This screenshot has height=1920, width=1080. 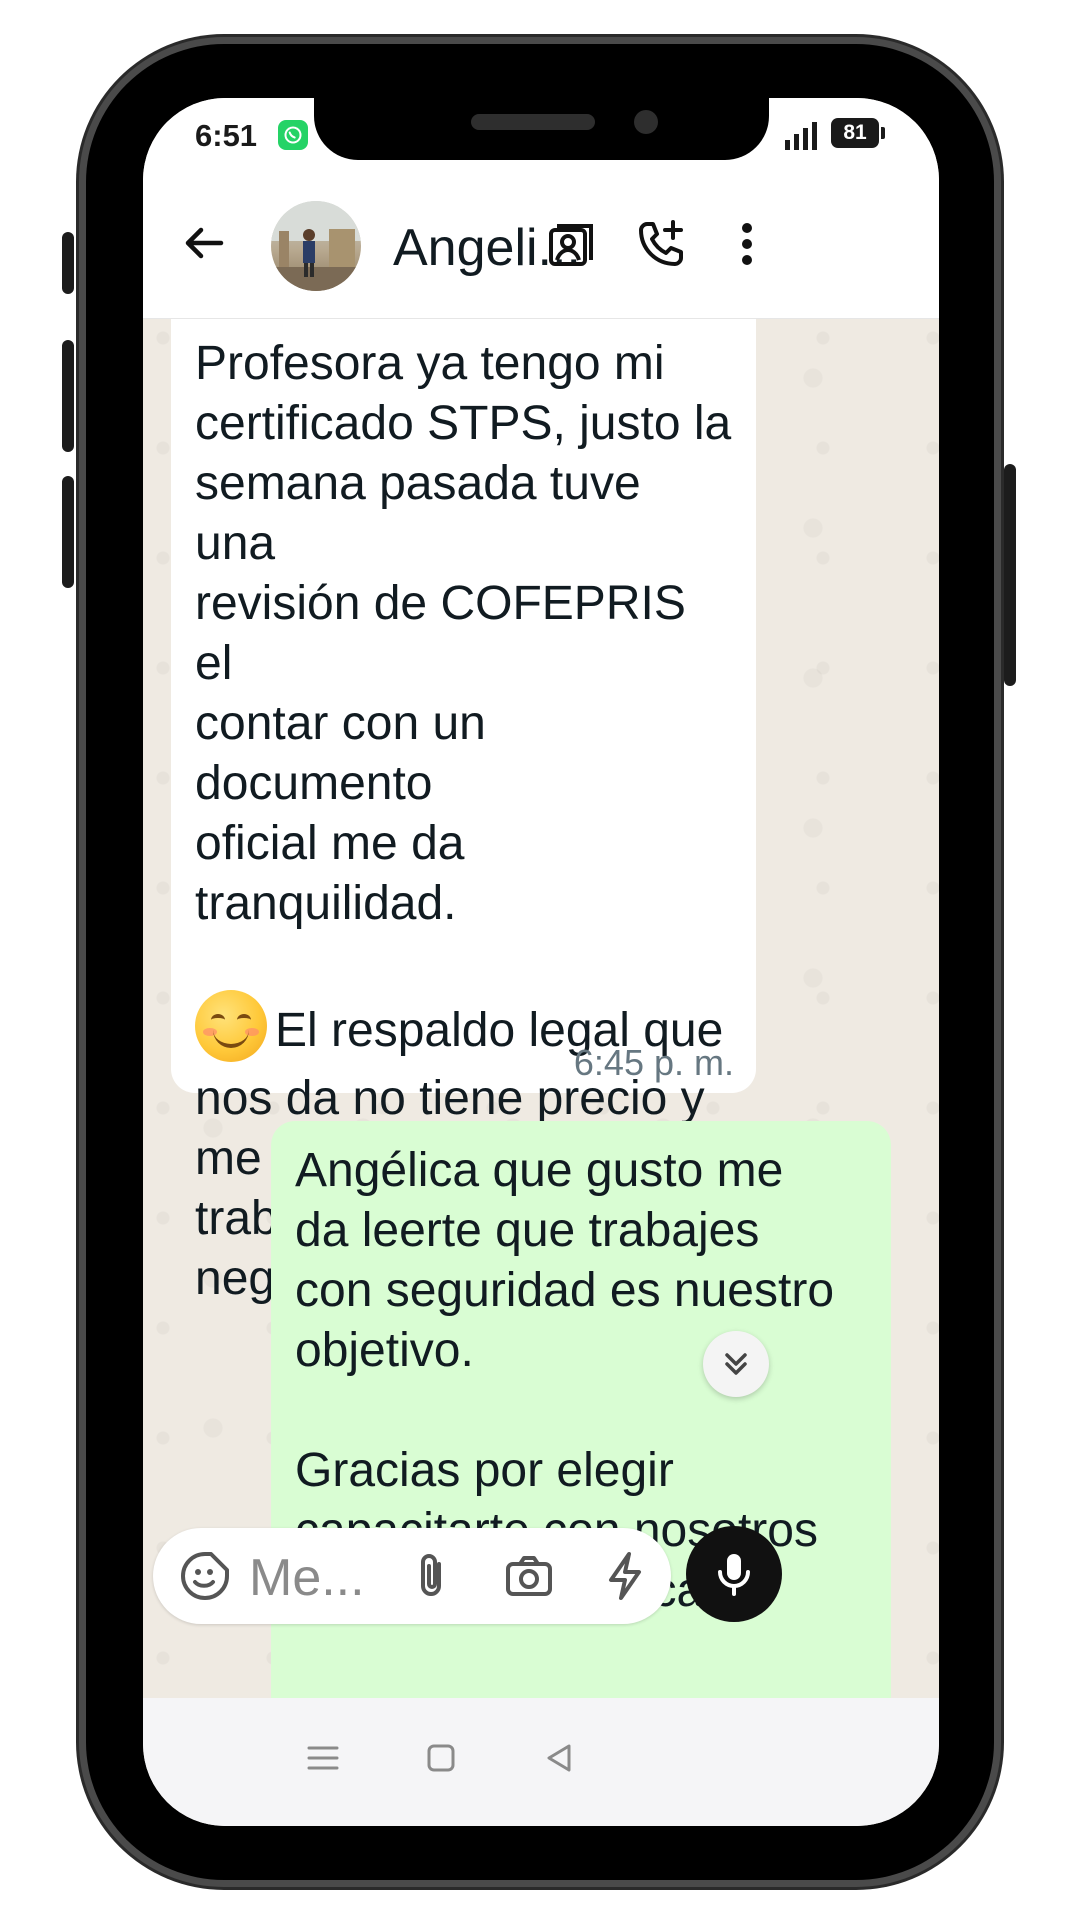 What do you see at coordinates (801, 136) in the screenshot?
I see `signal-icon` at bounding box center [801, 136].